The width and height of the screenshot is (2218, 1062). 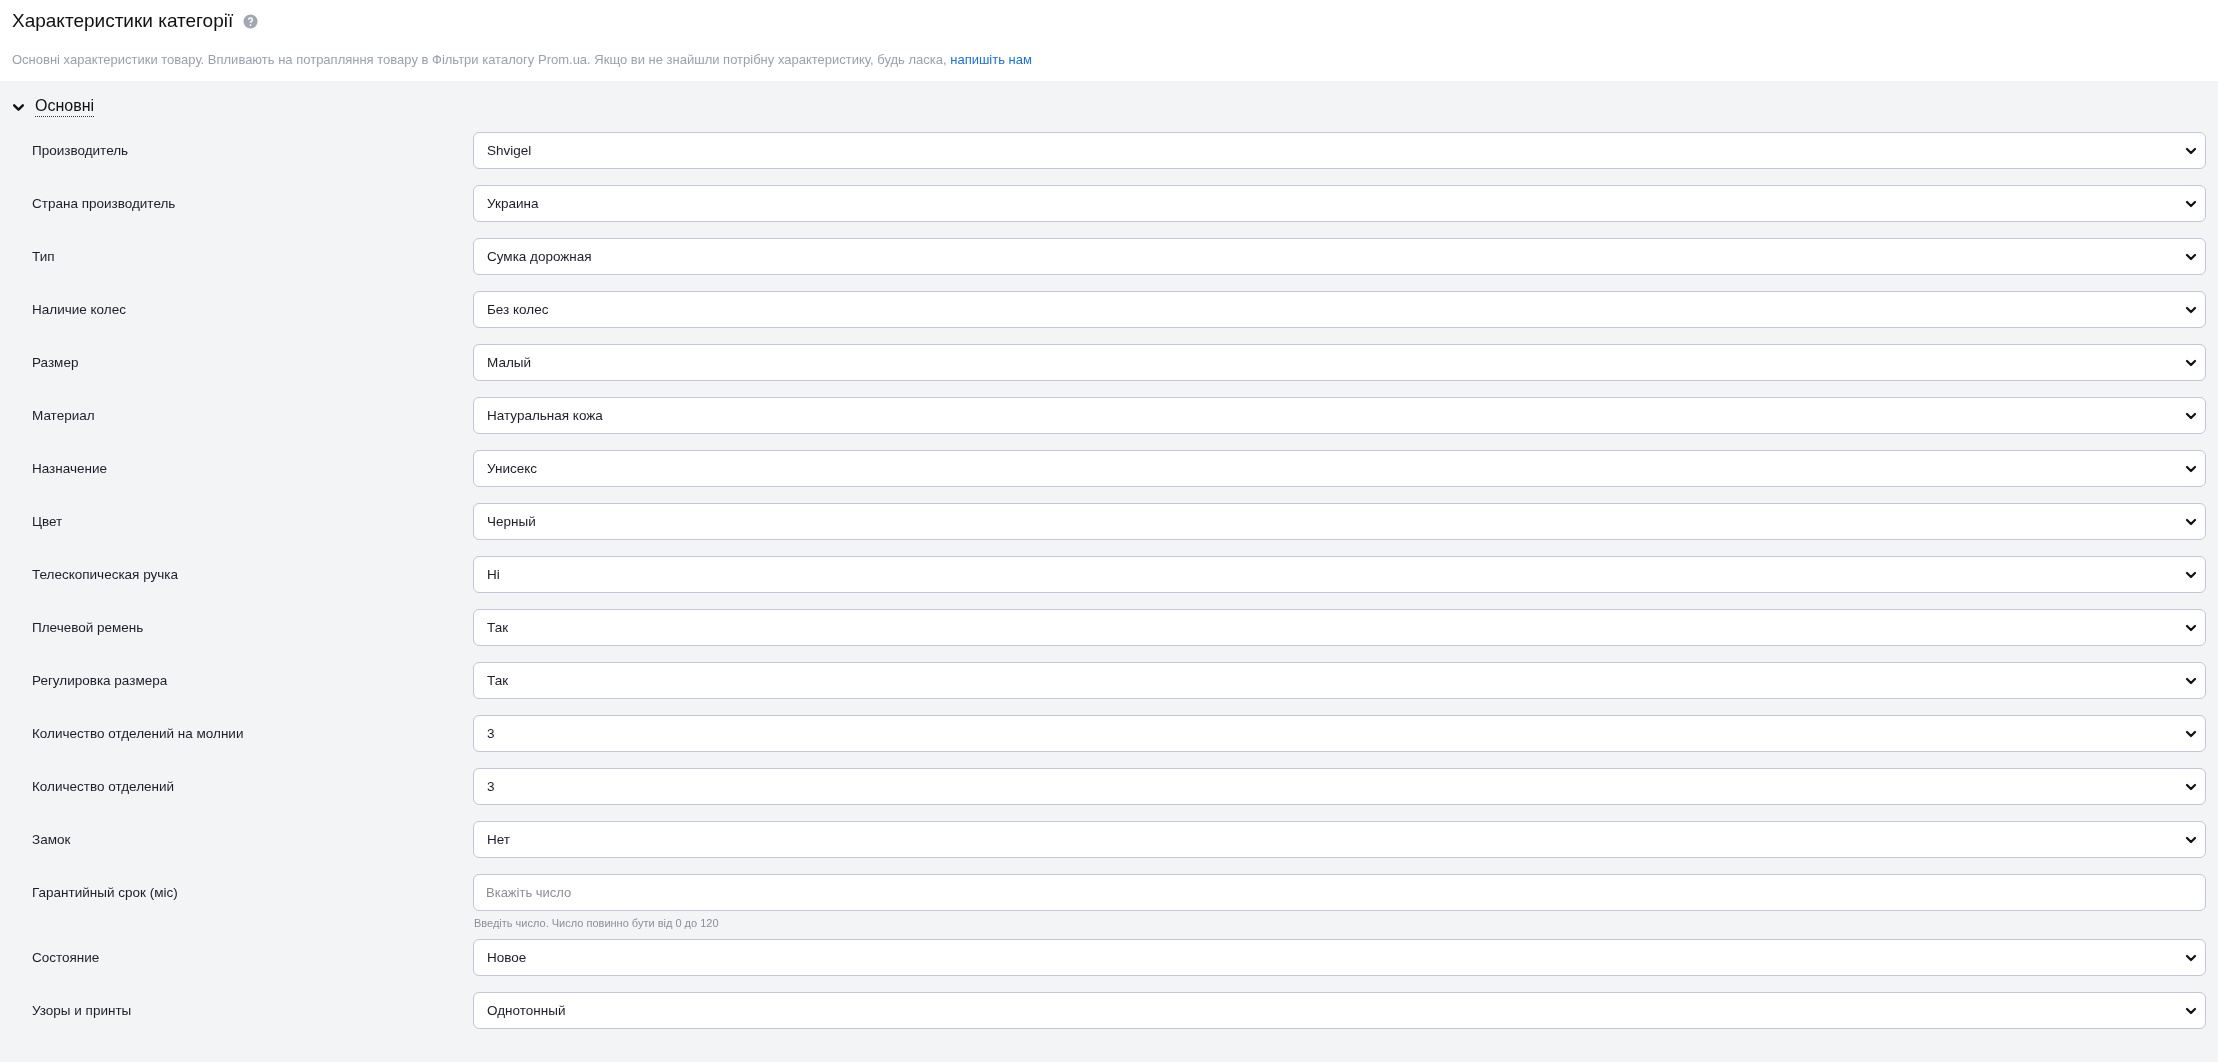 What do you see at coordinates (522, 59) in the screenshot?
I see `description-text: Основні характеристики товару. Впливають на потрапляння товару в Фільтри каталогу Prom.ua. Якщо ви не знайшли потрібну характеристику, будь ласка, напишіть нам` at bounding box center [522, 59].